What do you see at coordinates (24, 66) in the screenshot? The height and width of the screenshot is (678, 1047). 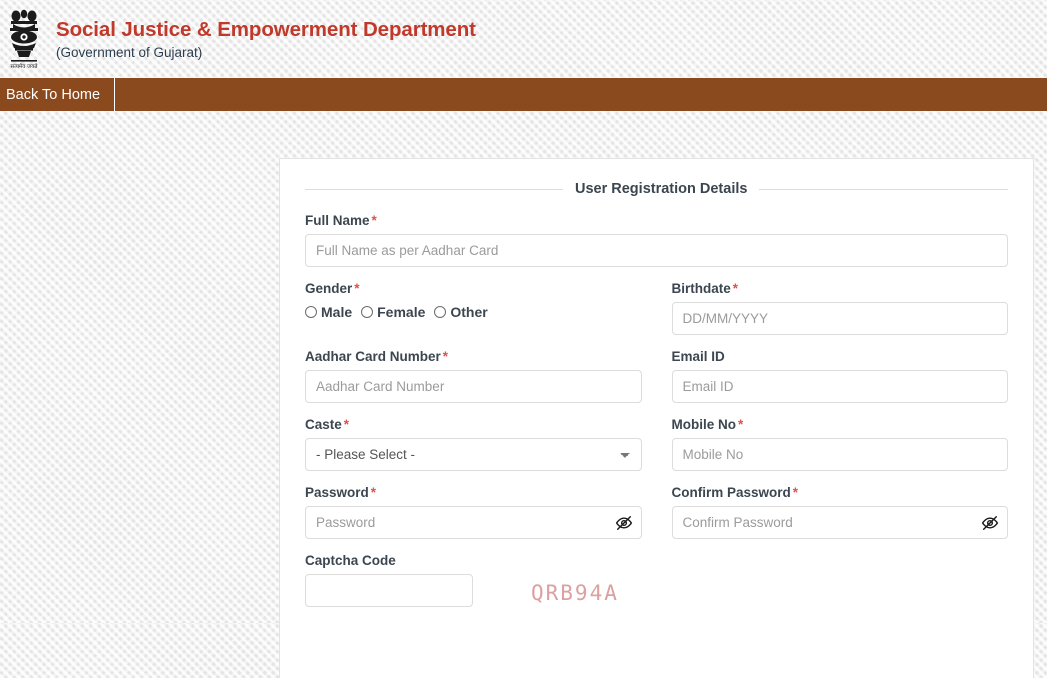 I see `svg-text: सत्यमेव जयते` at bounding box center [24, 66].